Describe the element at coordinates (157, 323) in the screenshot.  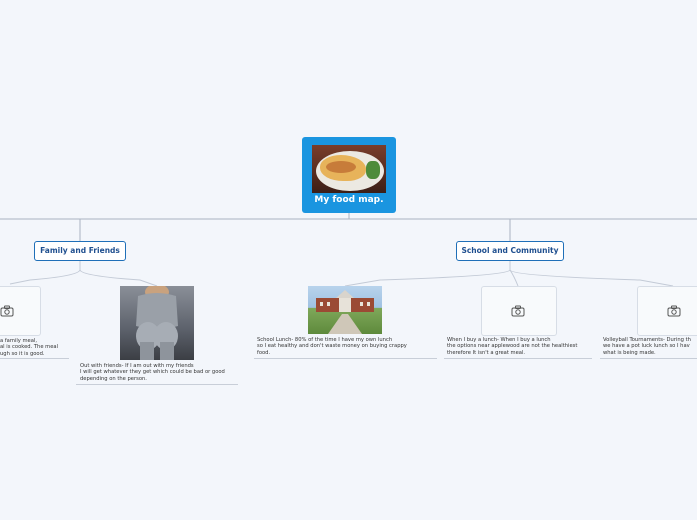
I see `leaf-photo-friends` at that location.